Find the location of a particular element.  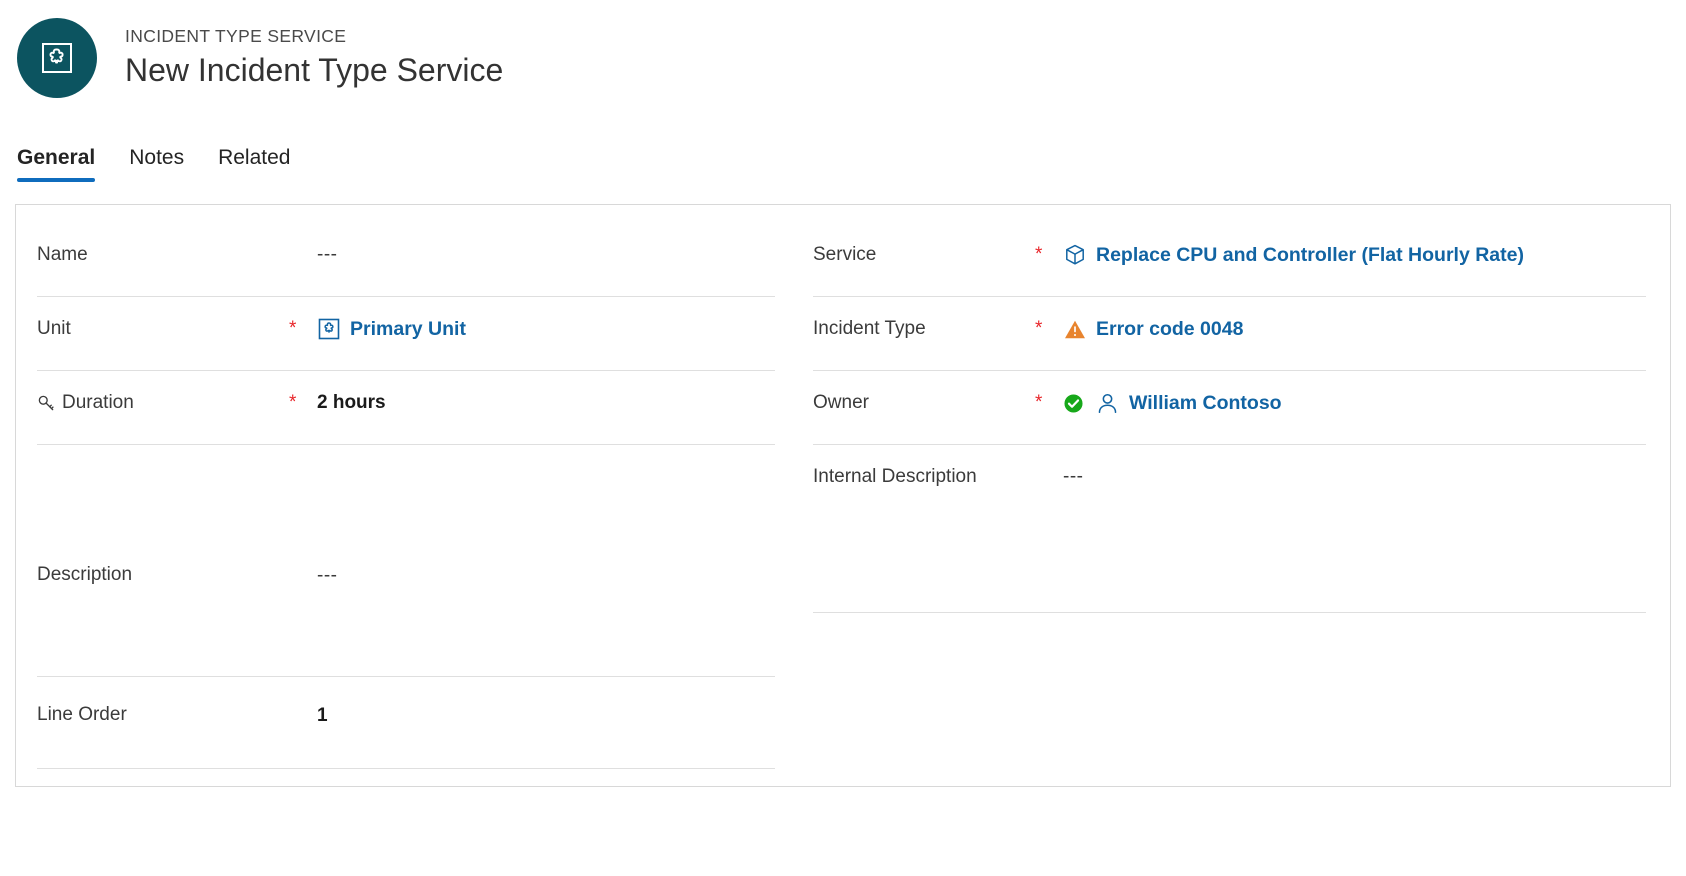

person-icon is located at coordinates (1107, 403).